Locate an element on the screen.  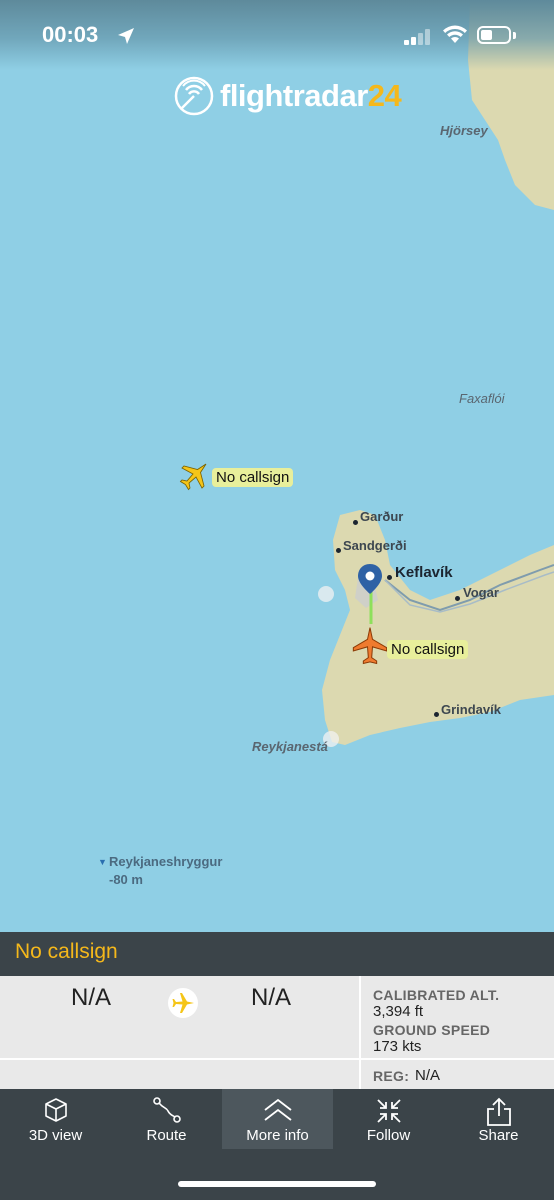
status-bar: 00:03 is located at coordinates (277, 35).